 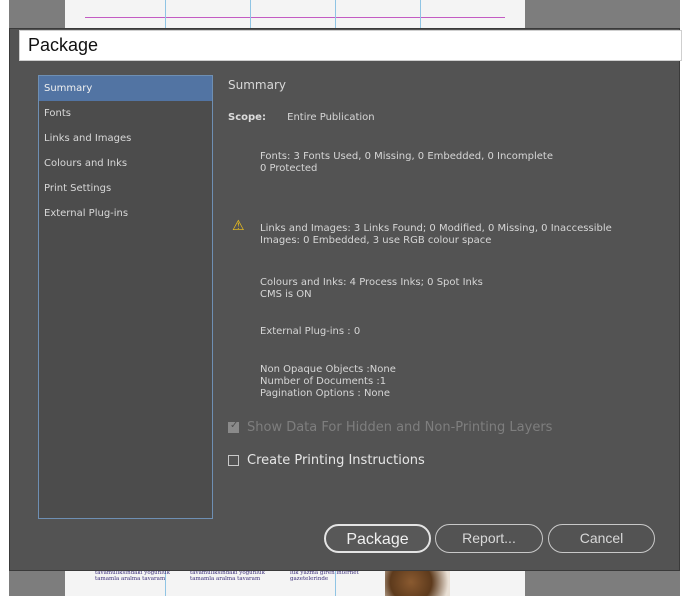 I want to click on create-printing-instructions-checkbox, so click(x=233, y=460).